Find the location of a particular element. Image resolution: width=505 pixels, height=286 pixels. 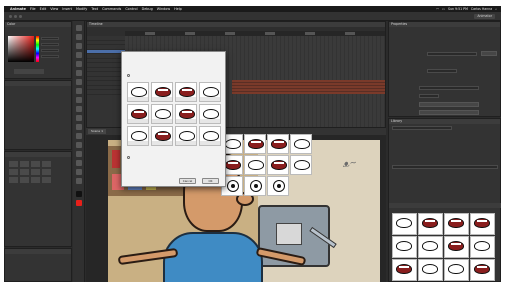

align-right-button is located at coordinates (35, 164).